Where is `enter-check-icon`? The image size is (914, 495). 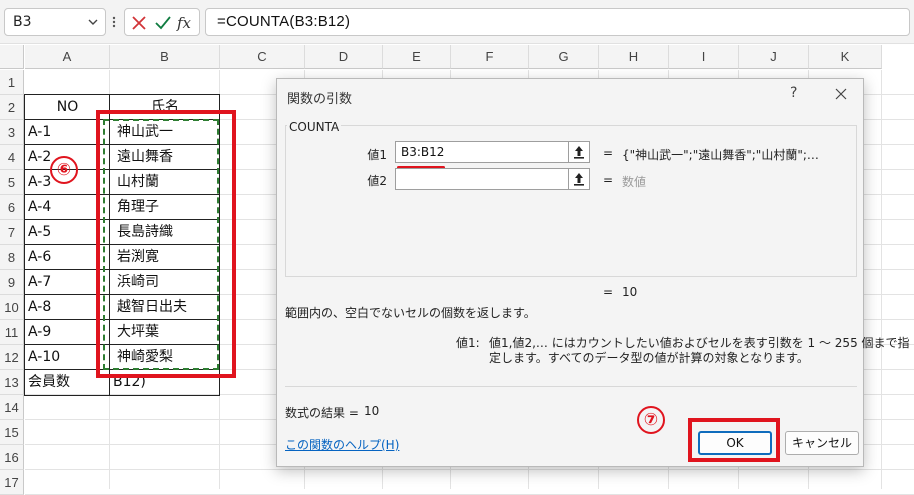
enter-check-icon is located at coordinates (163, 23).